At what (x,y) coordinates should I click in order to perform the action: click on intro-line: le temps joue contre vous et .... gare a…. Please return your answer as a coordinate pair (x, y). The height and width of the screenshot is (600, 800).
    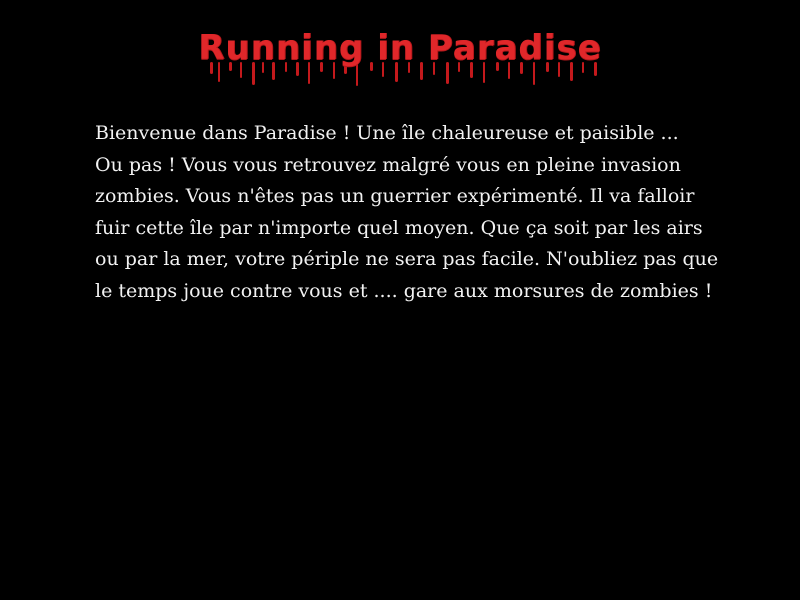
    Looking at the image, I should click on (404, 290).